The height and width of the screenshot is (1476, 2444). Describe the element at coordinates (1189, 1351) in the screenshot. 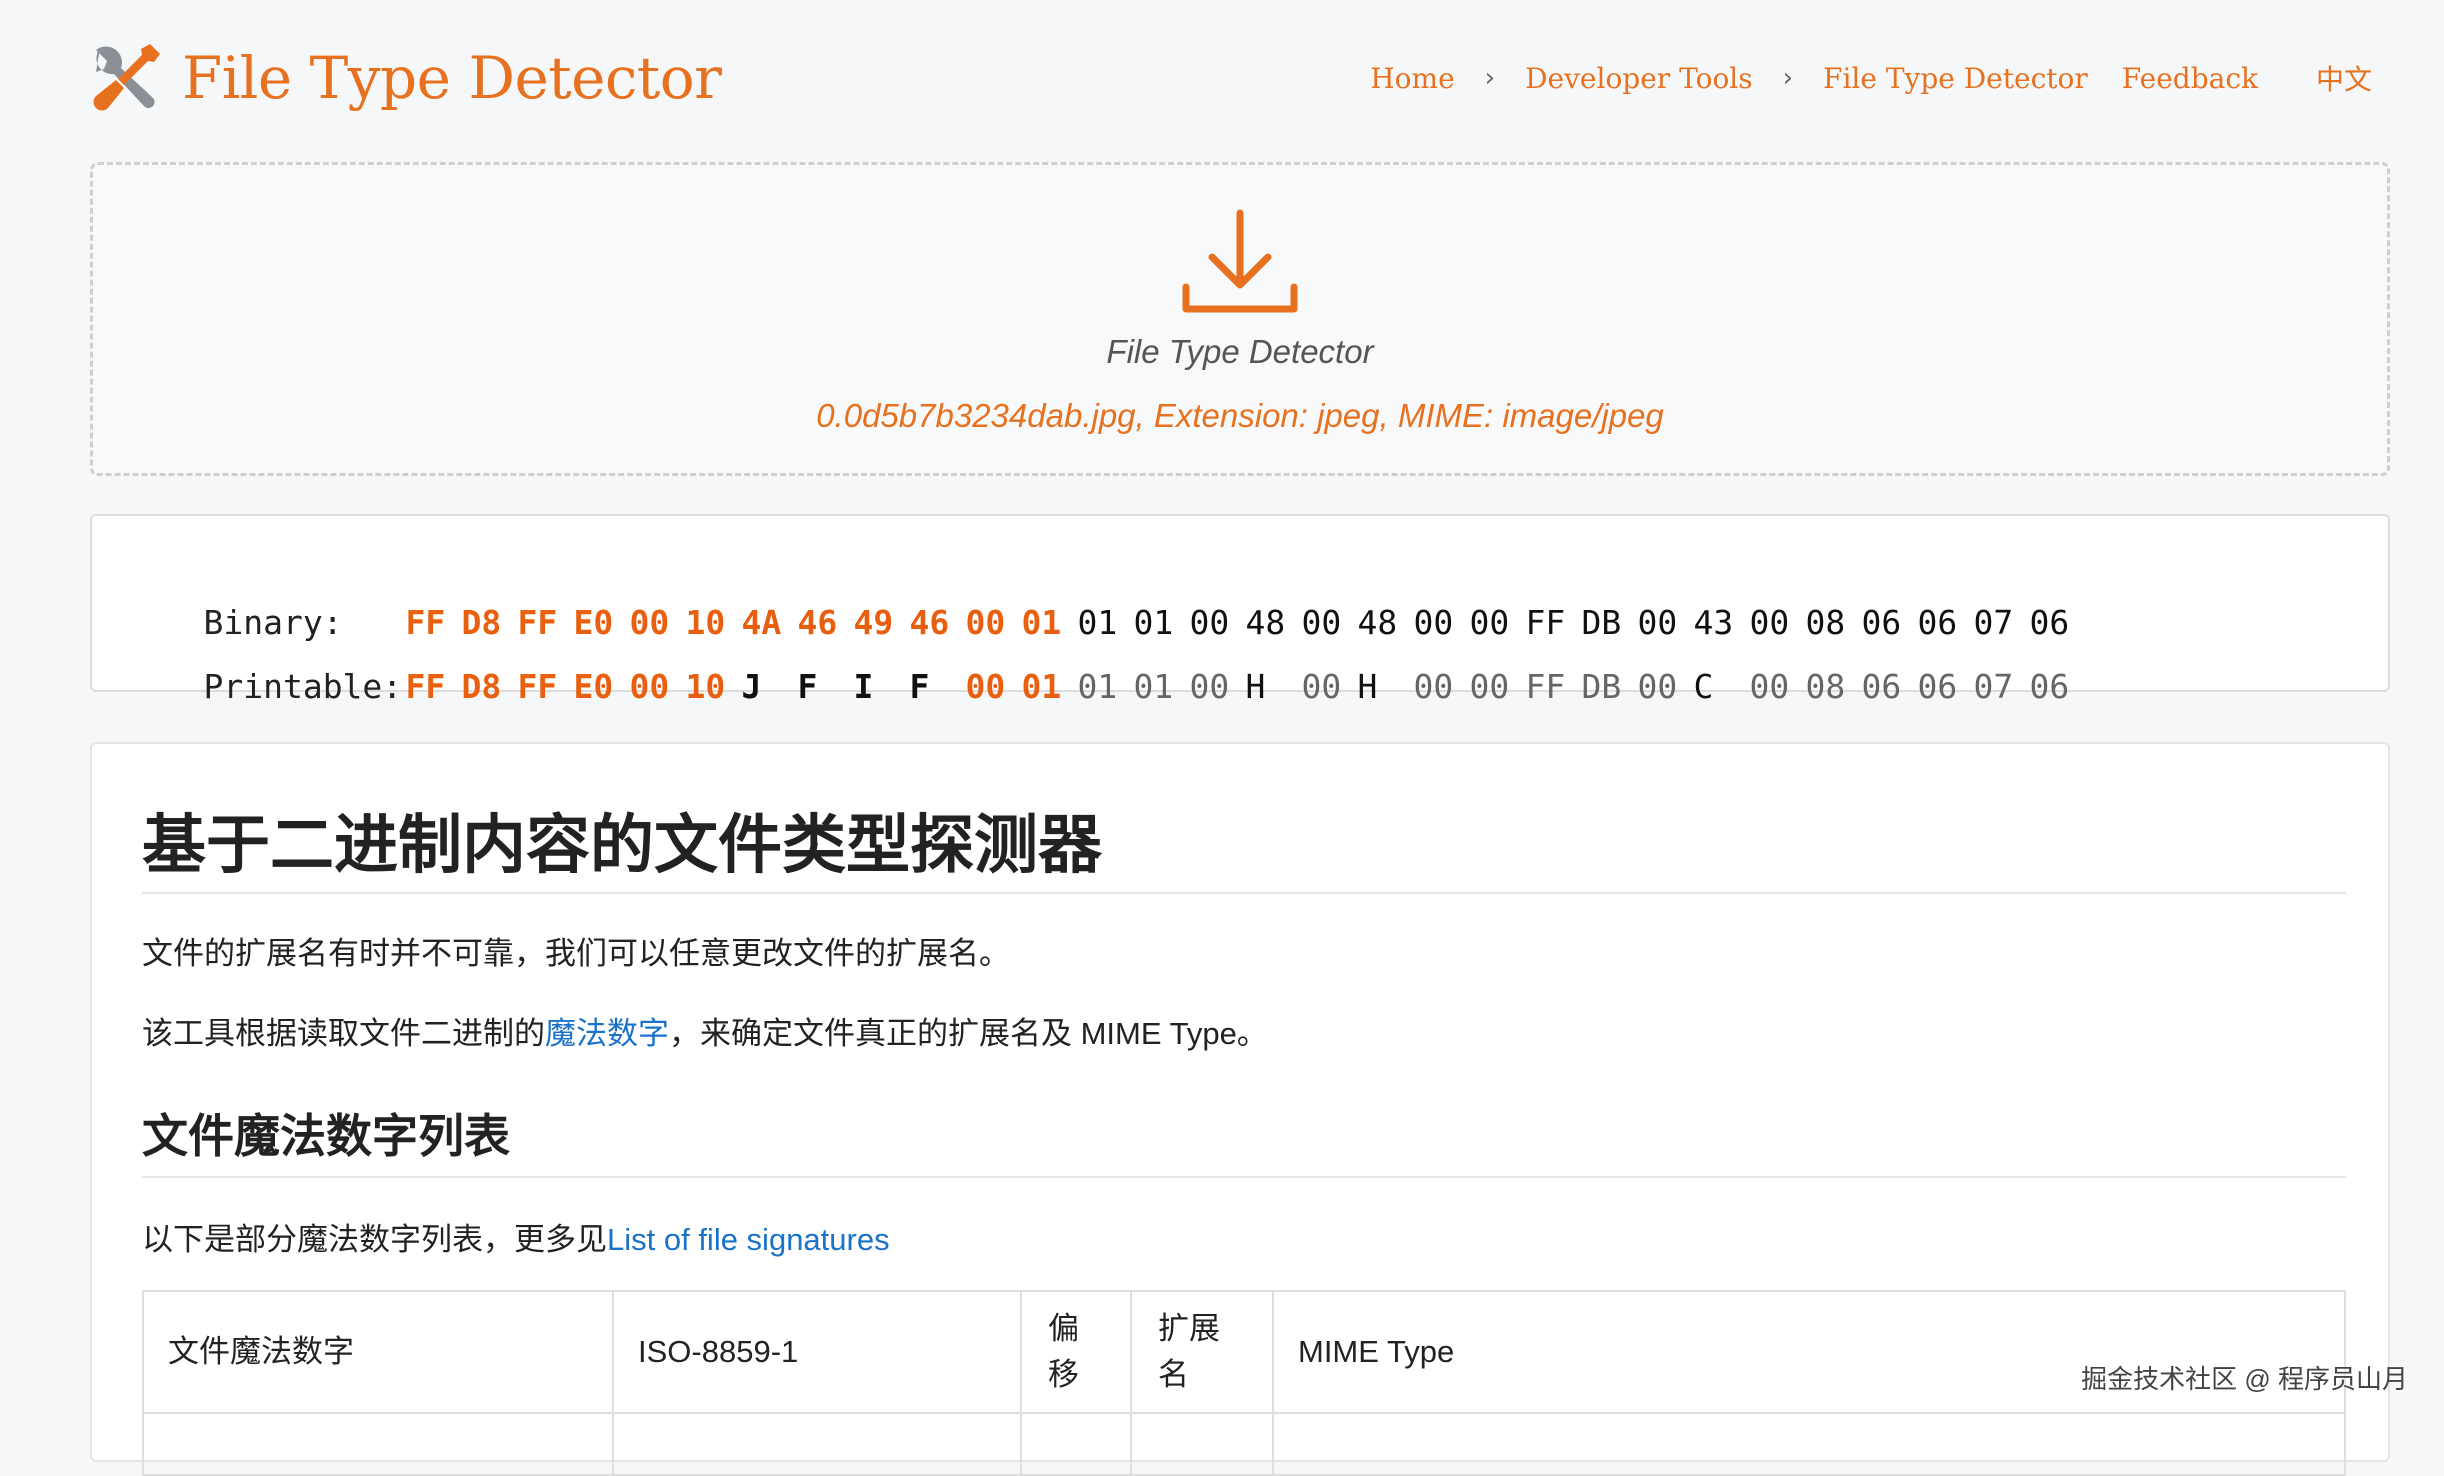

I see `col-extension-label: 扩展名` at that location.